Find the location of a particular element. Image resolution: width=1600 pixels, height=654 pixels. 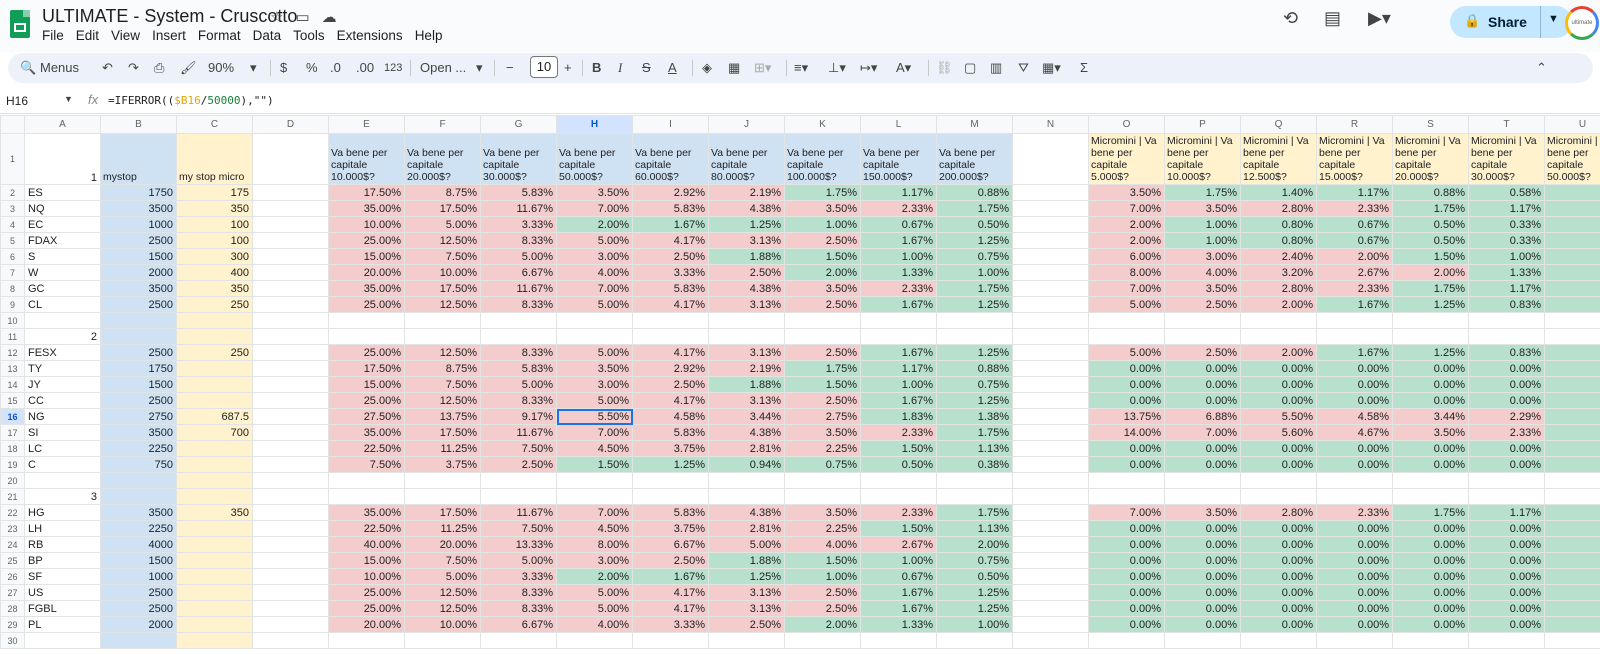

micro-ratio-cell: 3.20% is located at coordinates (1278, 272).